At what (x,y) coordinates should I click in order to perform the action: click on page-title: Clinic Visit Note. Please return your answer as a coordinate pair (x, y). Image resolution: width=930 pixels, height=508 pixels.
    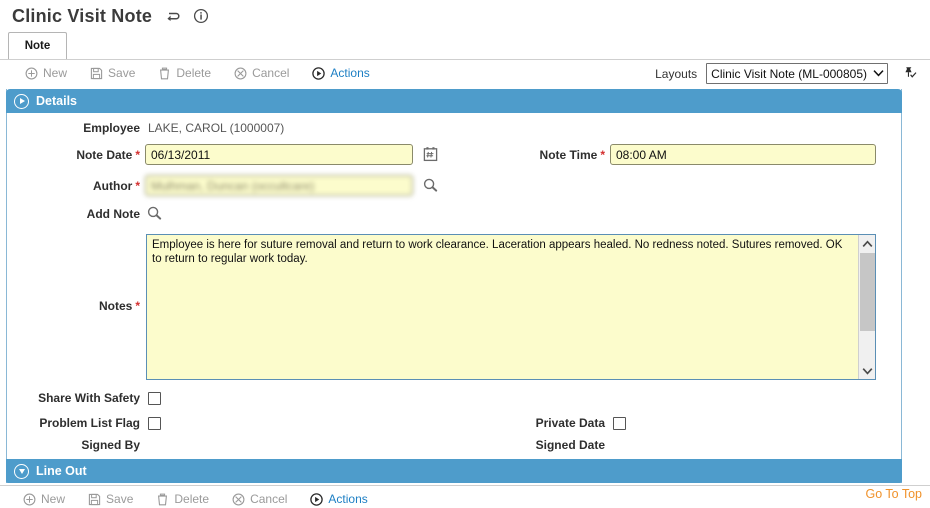
    Looking at the image, I should click on (82, 15).